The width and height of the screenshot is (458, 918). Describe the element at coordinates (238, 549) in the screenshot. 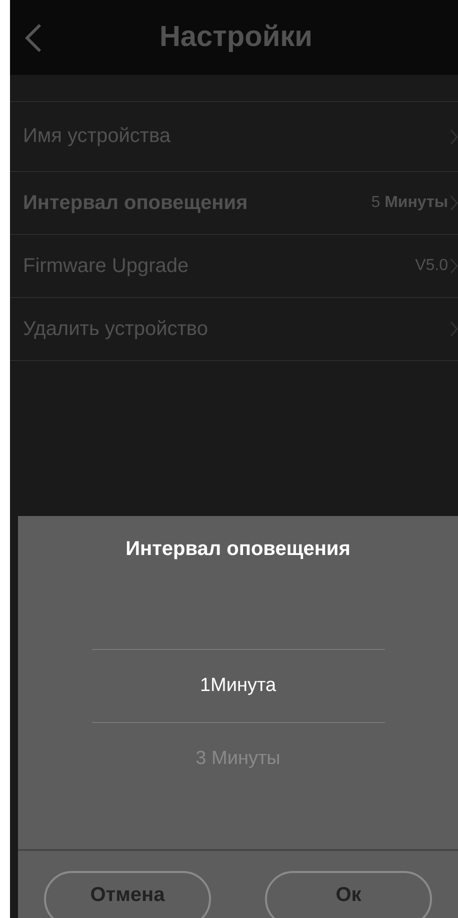

I see `dialog-title: Интервал оповещения` at that location.